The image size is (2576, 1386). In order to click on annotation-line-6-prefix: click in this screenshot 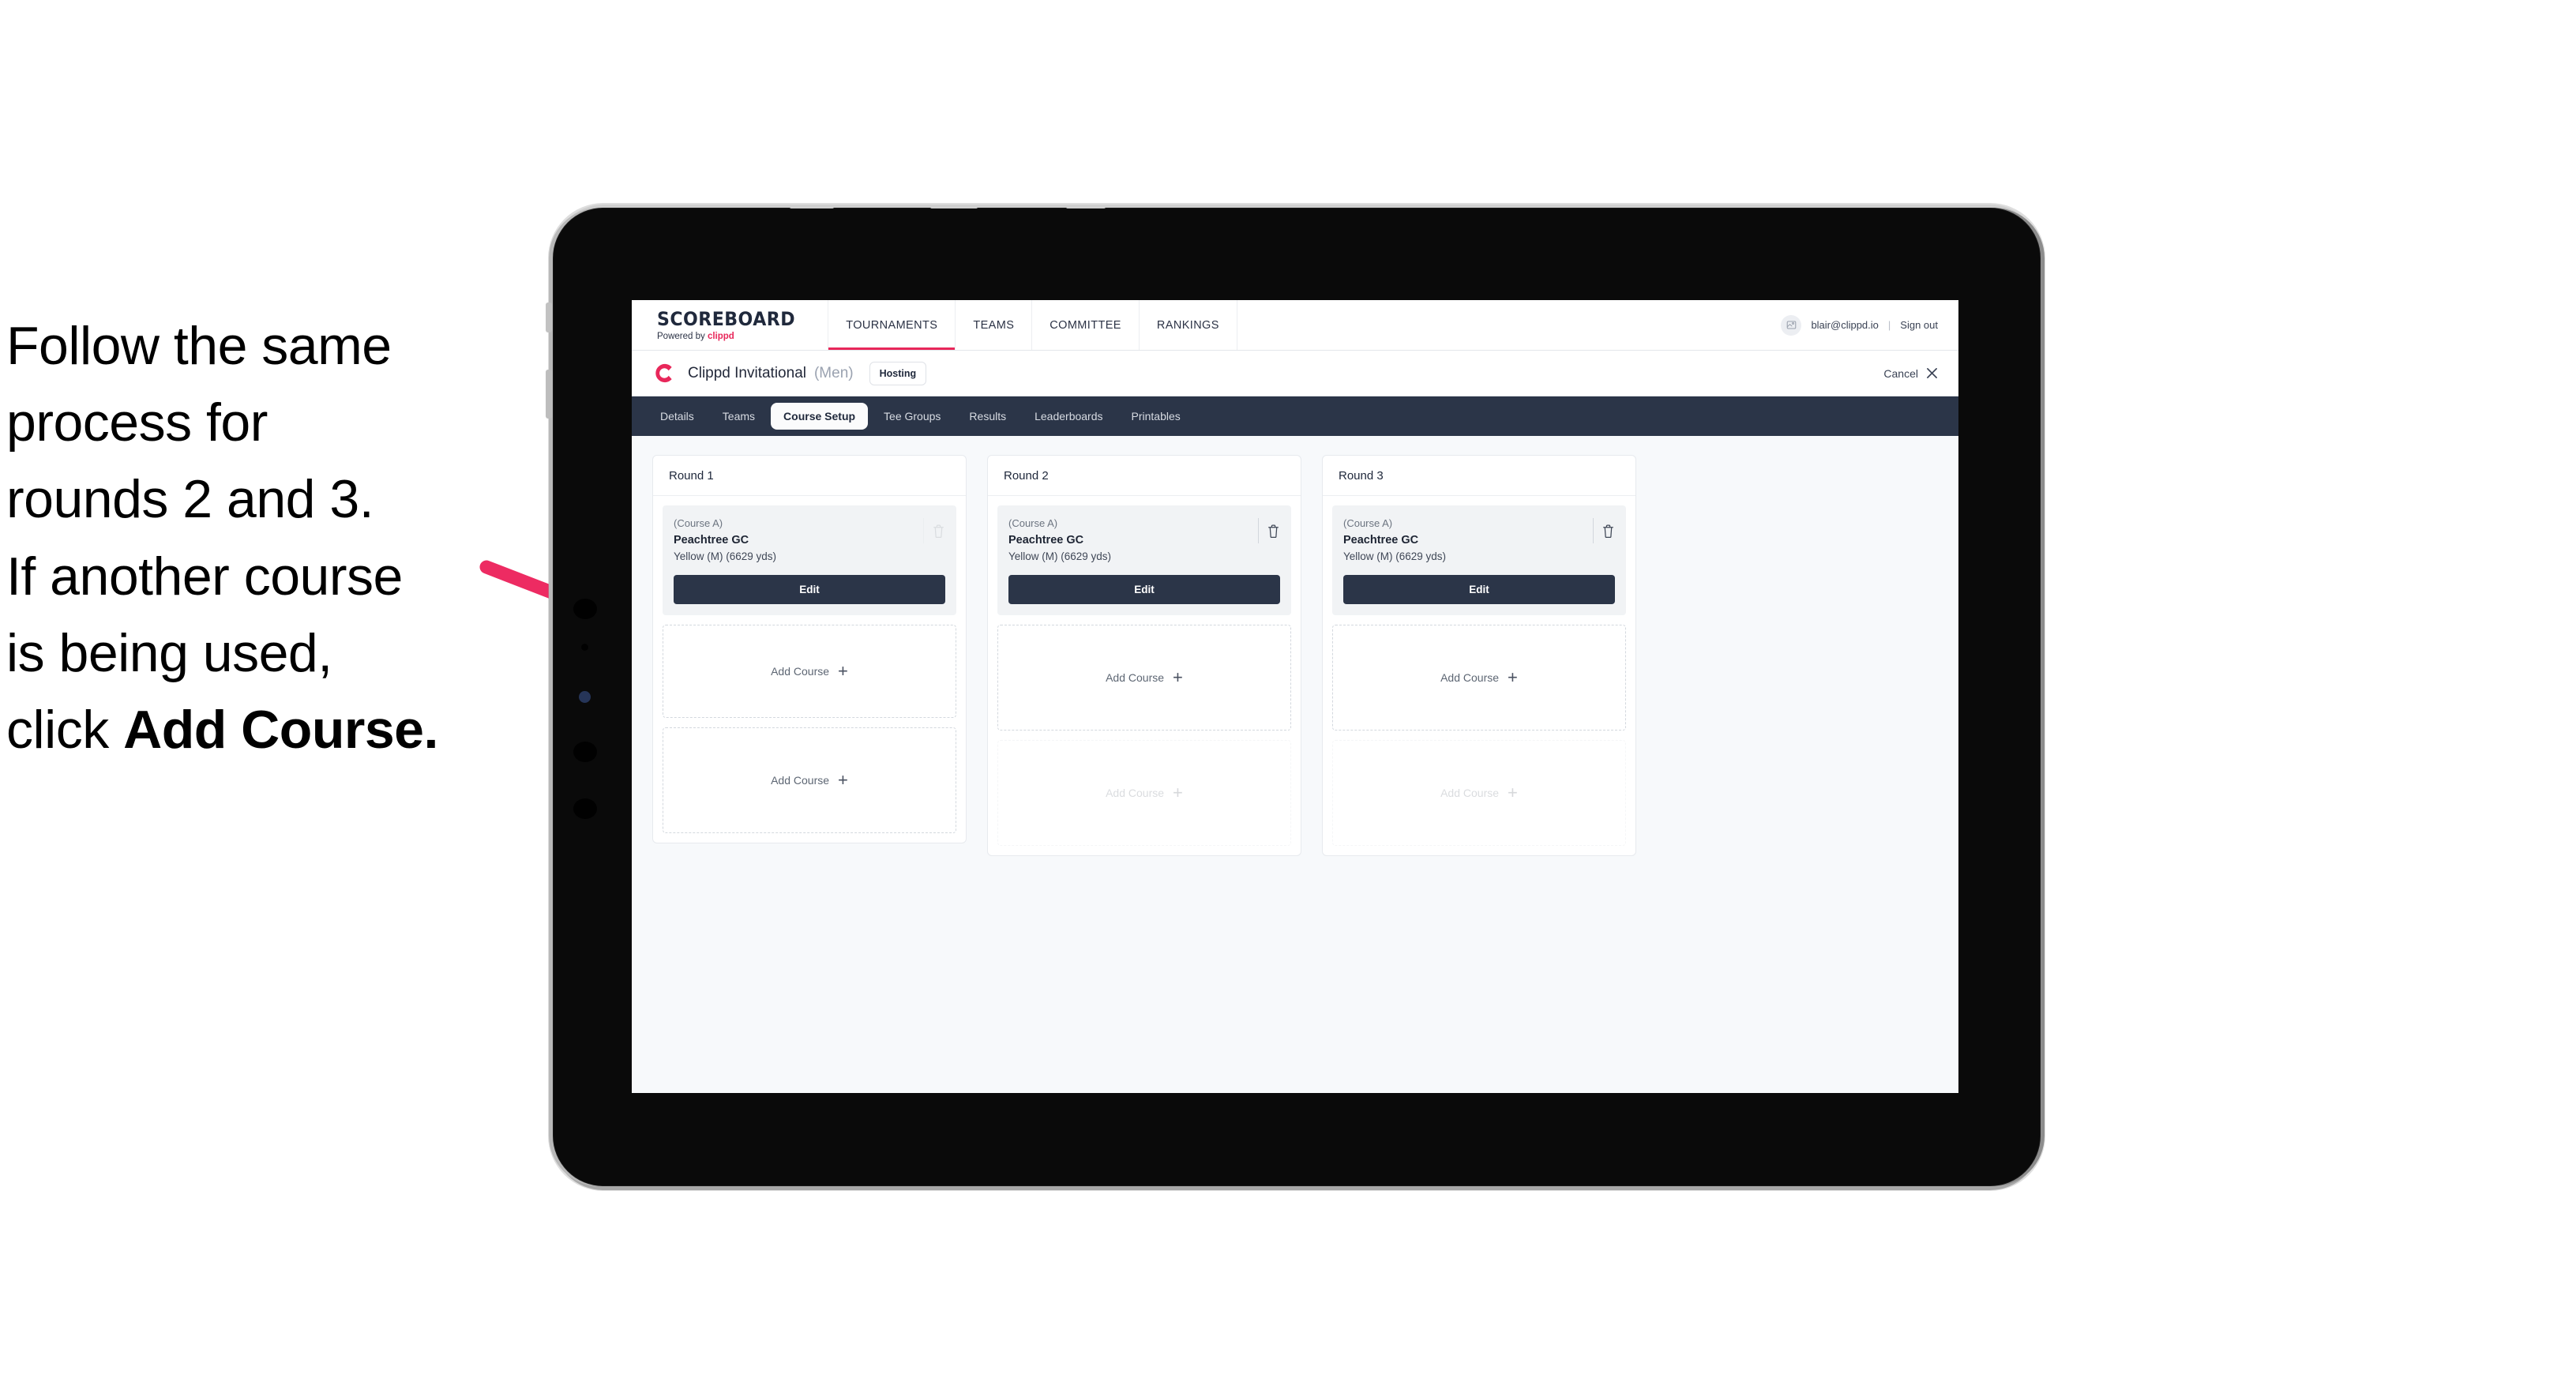, I will do `click(65, 730)`.